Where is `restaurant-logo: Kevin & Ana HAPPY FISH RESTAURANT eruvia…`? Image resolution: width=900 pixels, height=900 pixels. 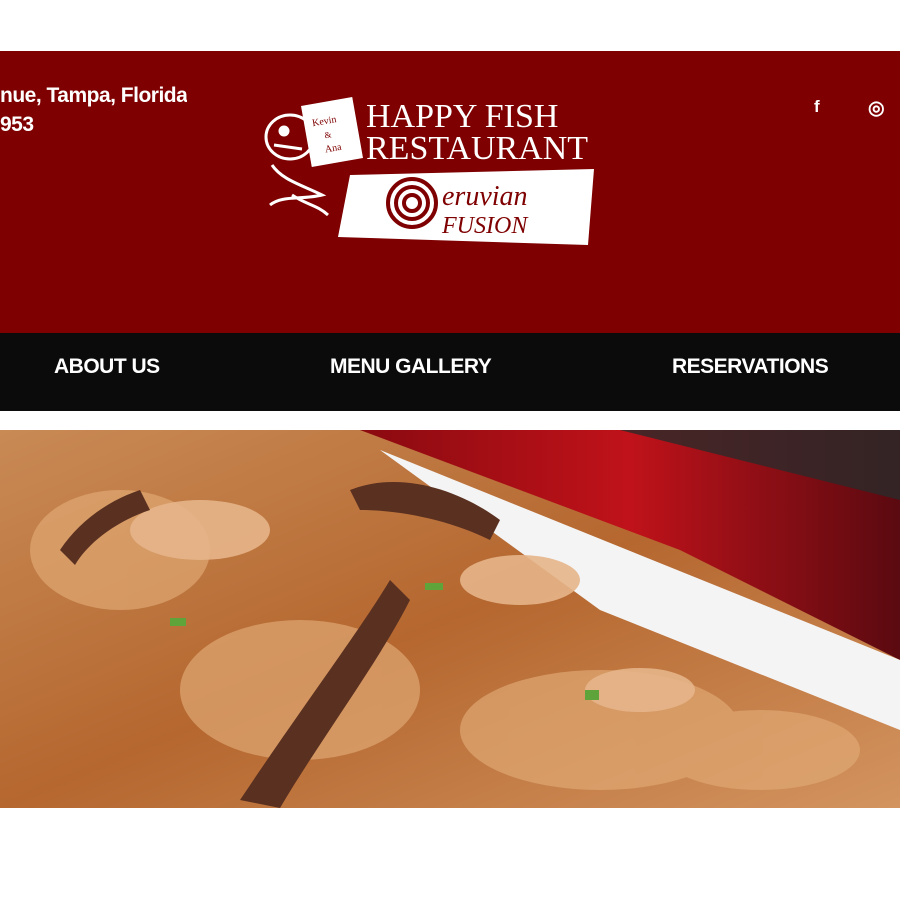
restaurant-logo: Kevin & Ana HAPPY FISH RESTAURANT eruvia… is located at coordinates (430, 171).